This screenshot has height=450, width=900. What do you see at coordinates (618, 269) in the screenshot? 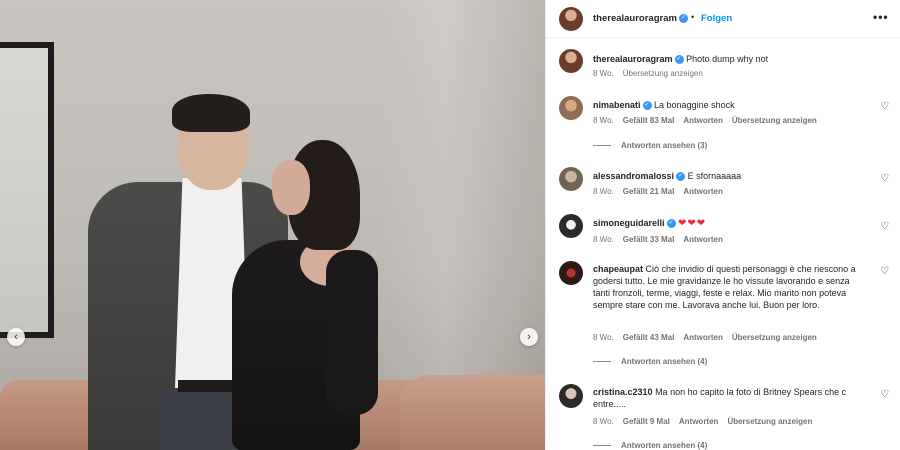
I see `username-label: chapeaupat` at bounding box center [618, 269].